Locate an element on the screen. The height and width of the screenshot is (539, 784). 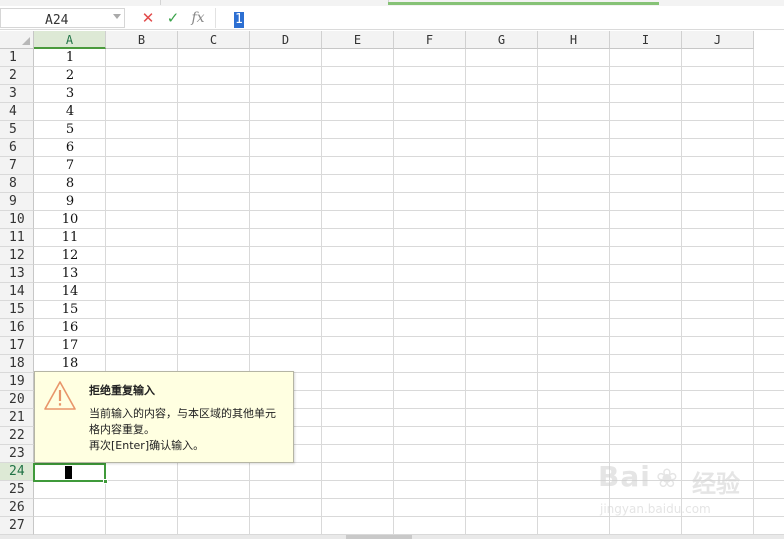
column-header-e: E is located at coordinates (358, 40).